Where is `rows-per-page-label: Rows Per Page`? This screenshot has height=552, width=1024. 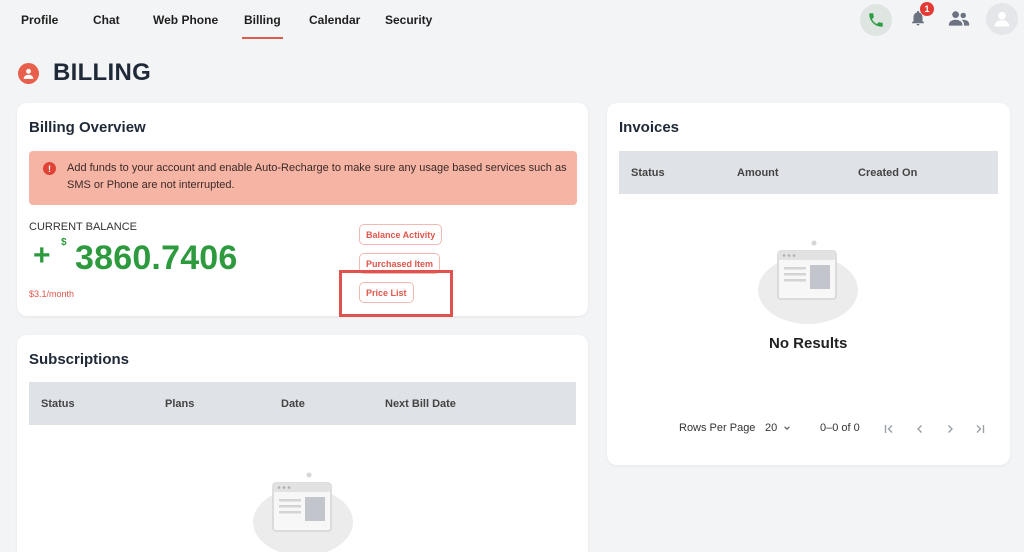
rows-per-page-label: Rows Per Page is located at coordinates (717, 428).